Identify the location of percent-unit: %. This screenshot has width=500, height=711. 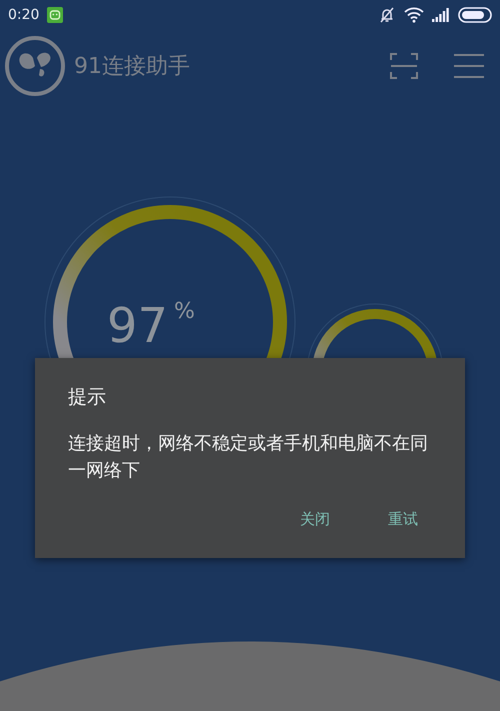
(184, 311).